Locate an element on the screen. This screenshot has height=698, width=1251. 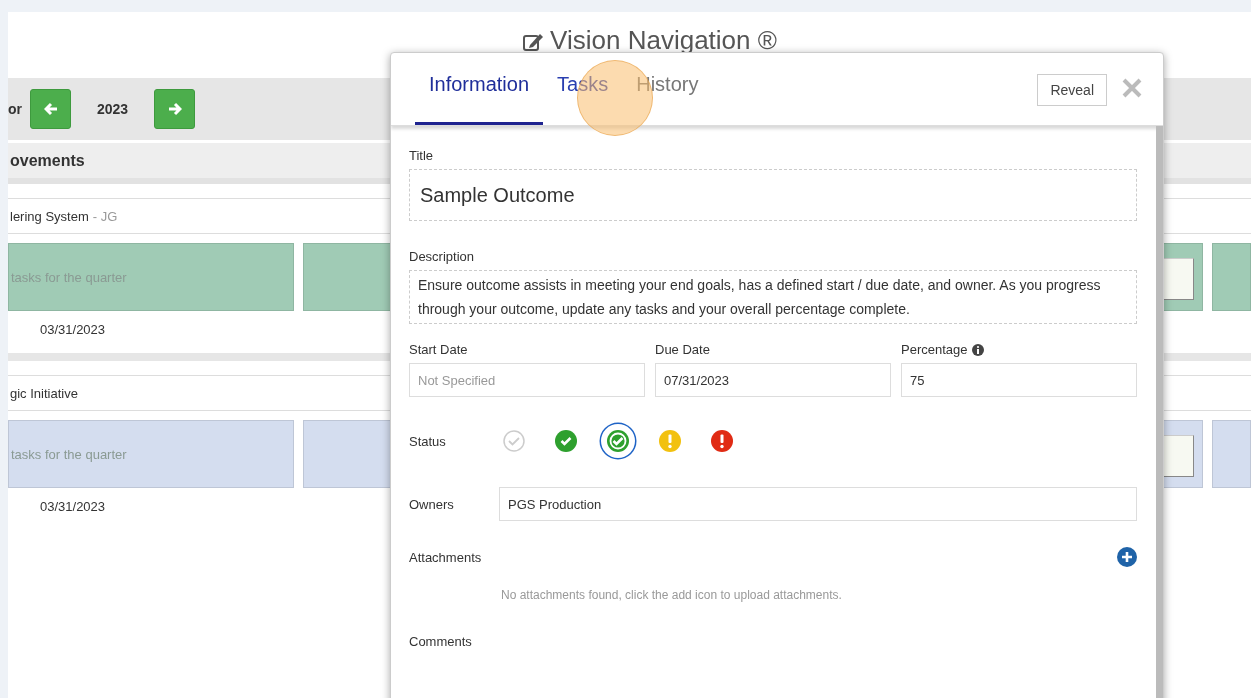
edit-icon is located at coordinates (533, 42).